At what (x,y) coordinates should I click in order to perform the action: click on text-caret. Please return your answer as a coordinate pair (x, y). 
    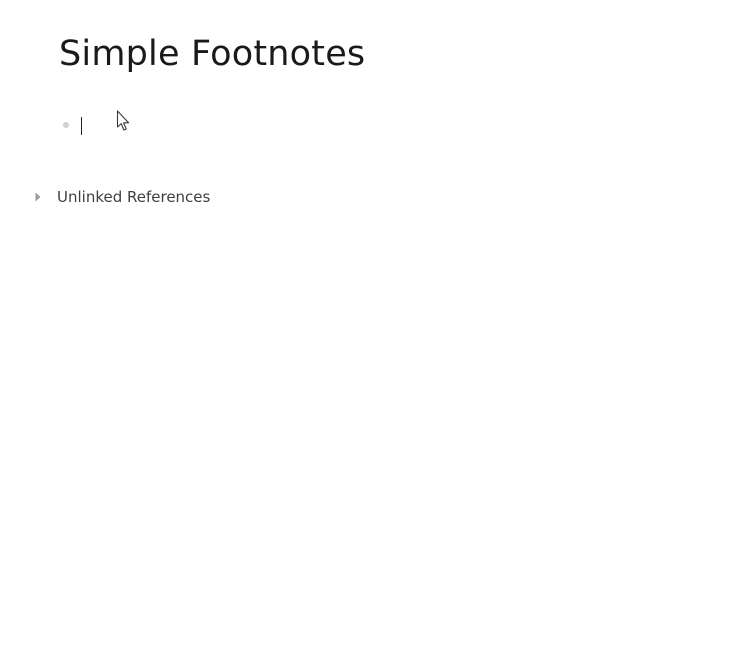
    Looking at the image, I should click on (81, 126).